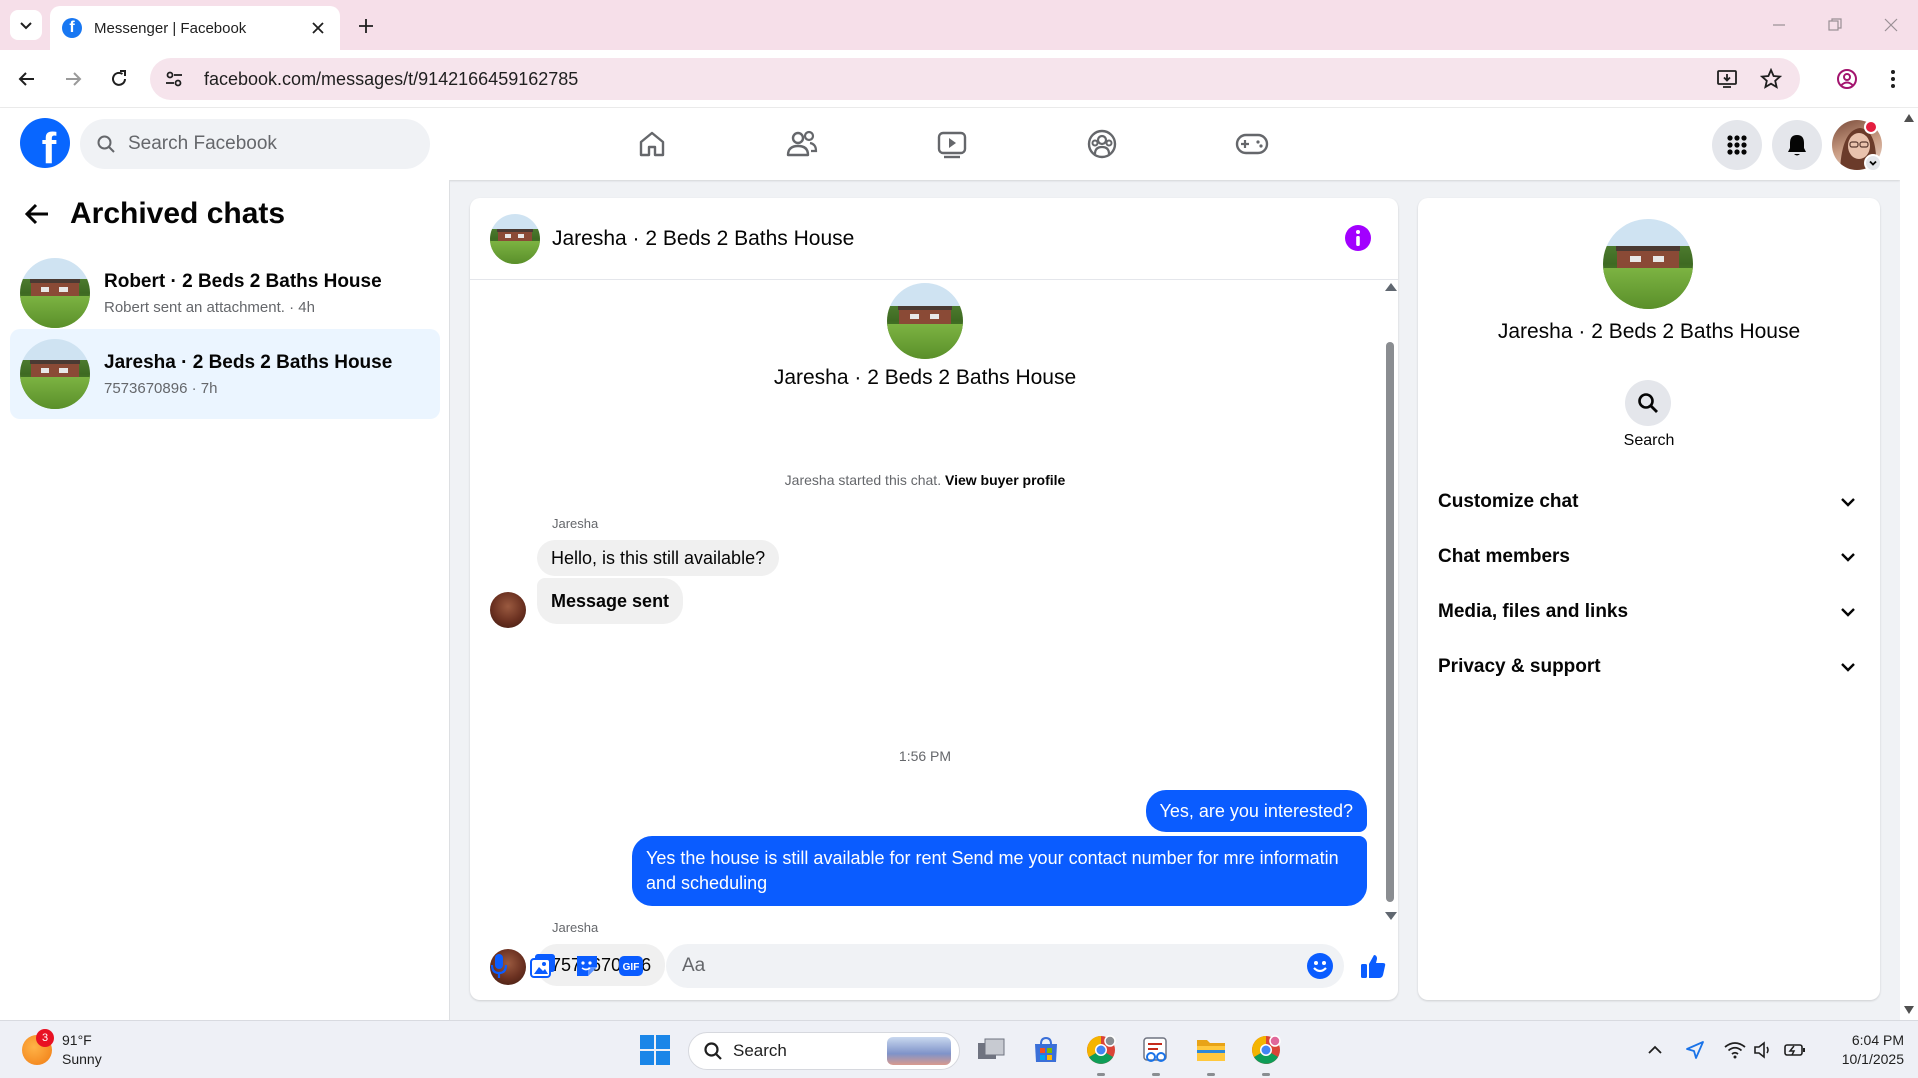 The height and width of the screenshot is (1078, 1918). Describe the element at coordinates (952, 144) in the screenshot. I see `nav-video` at that location.